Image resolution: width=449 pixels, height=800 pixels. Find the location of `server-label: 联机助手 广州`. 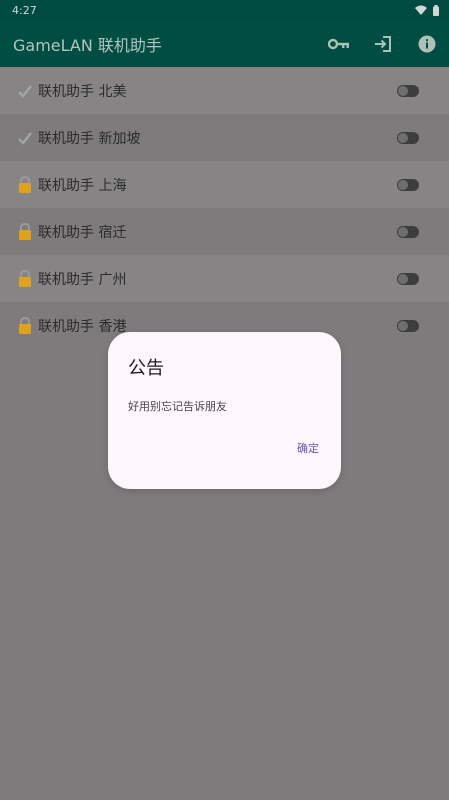

server-label: 联机助手 广州 is located at coordinates (82, 279).